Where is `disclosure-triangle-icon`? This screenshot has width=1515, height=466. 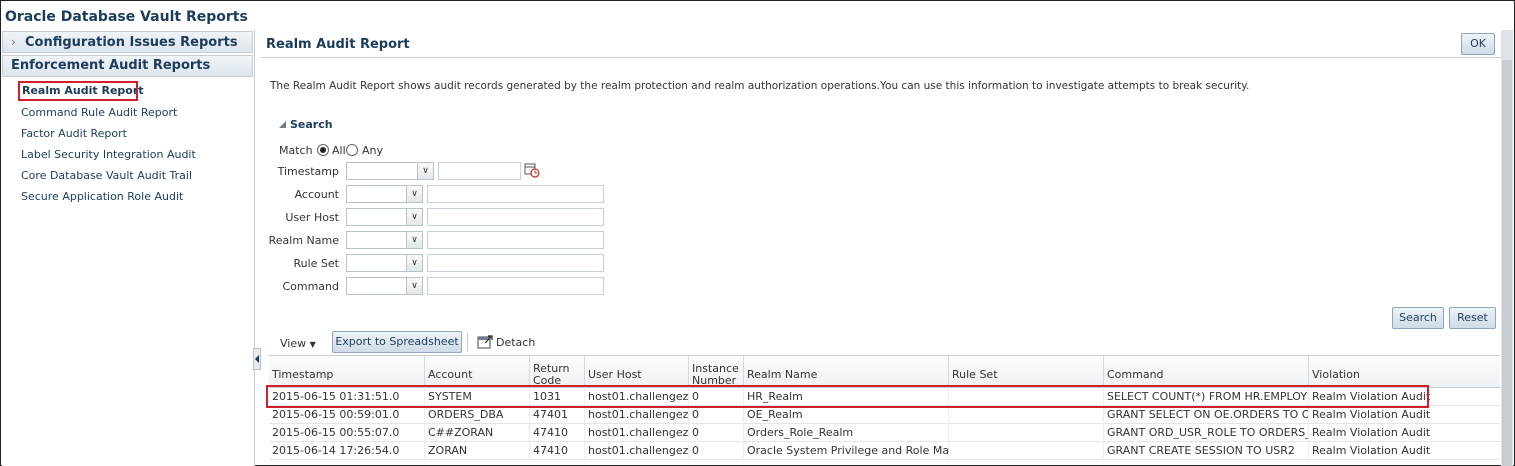
disclosure-triangle-icon is located at coordinates (282, 124).